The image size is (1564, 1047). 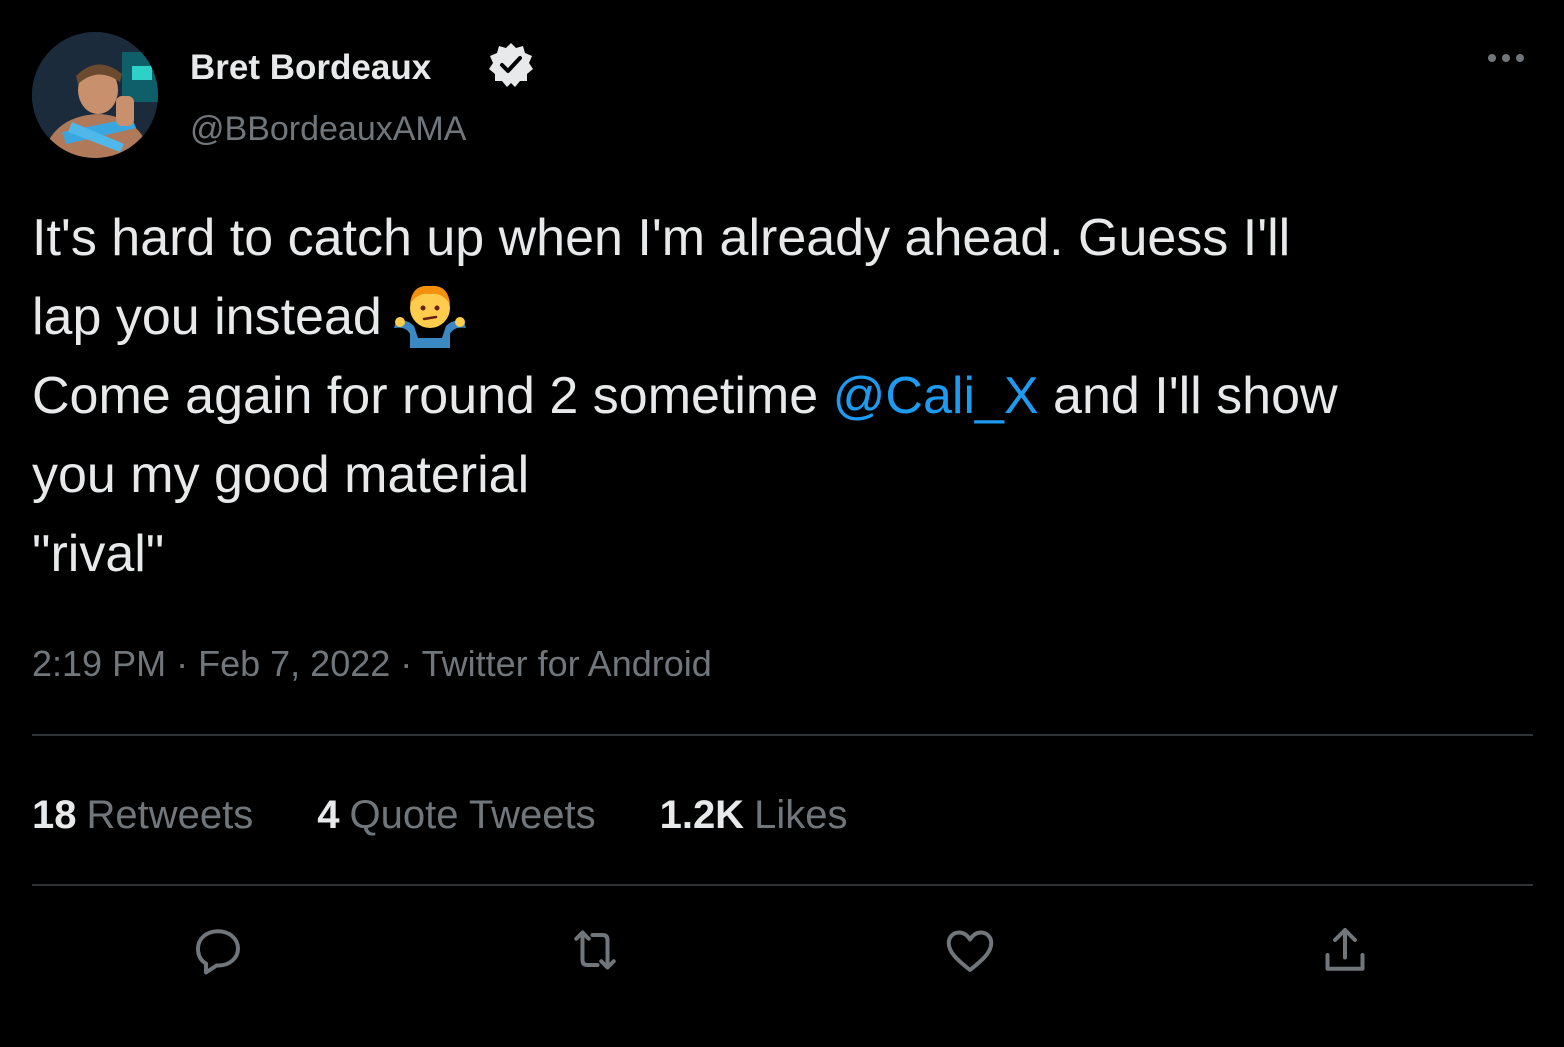 What do you see at coordinates (430, 313) in the screenshot?
I see `person-shrugging-emoji` at bounding box center [430, 313].